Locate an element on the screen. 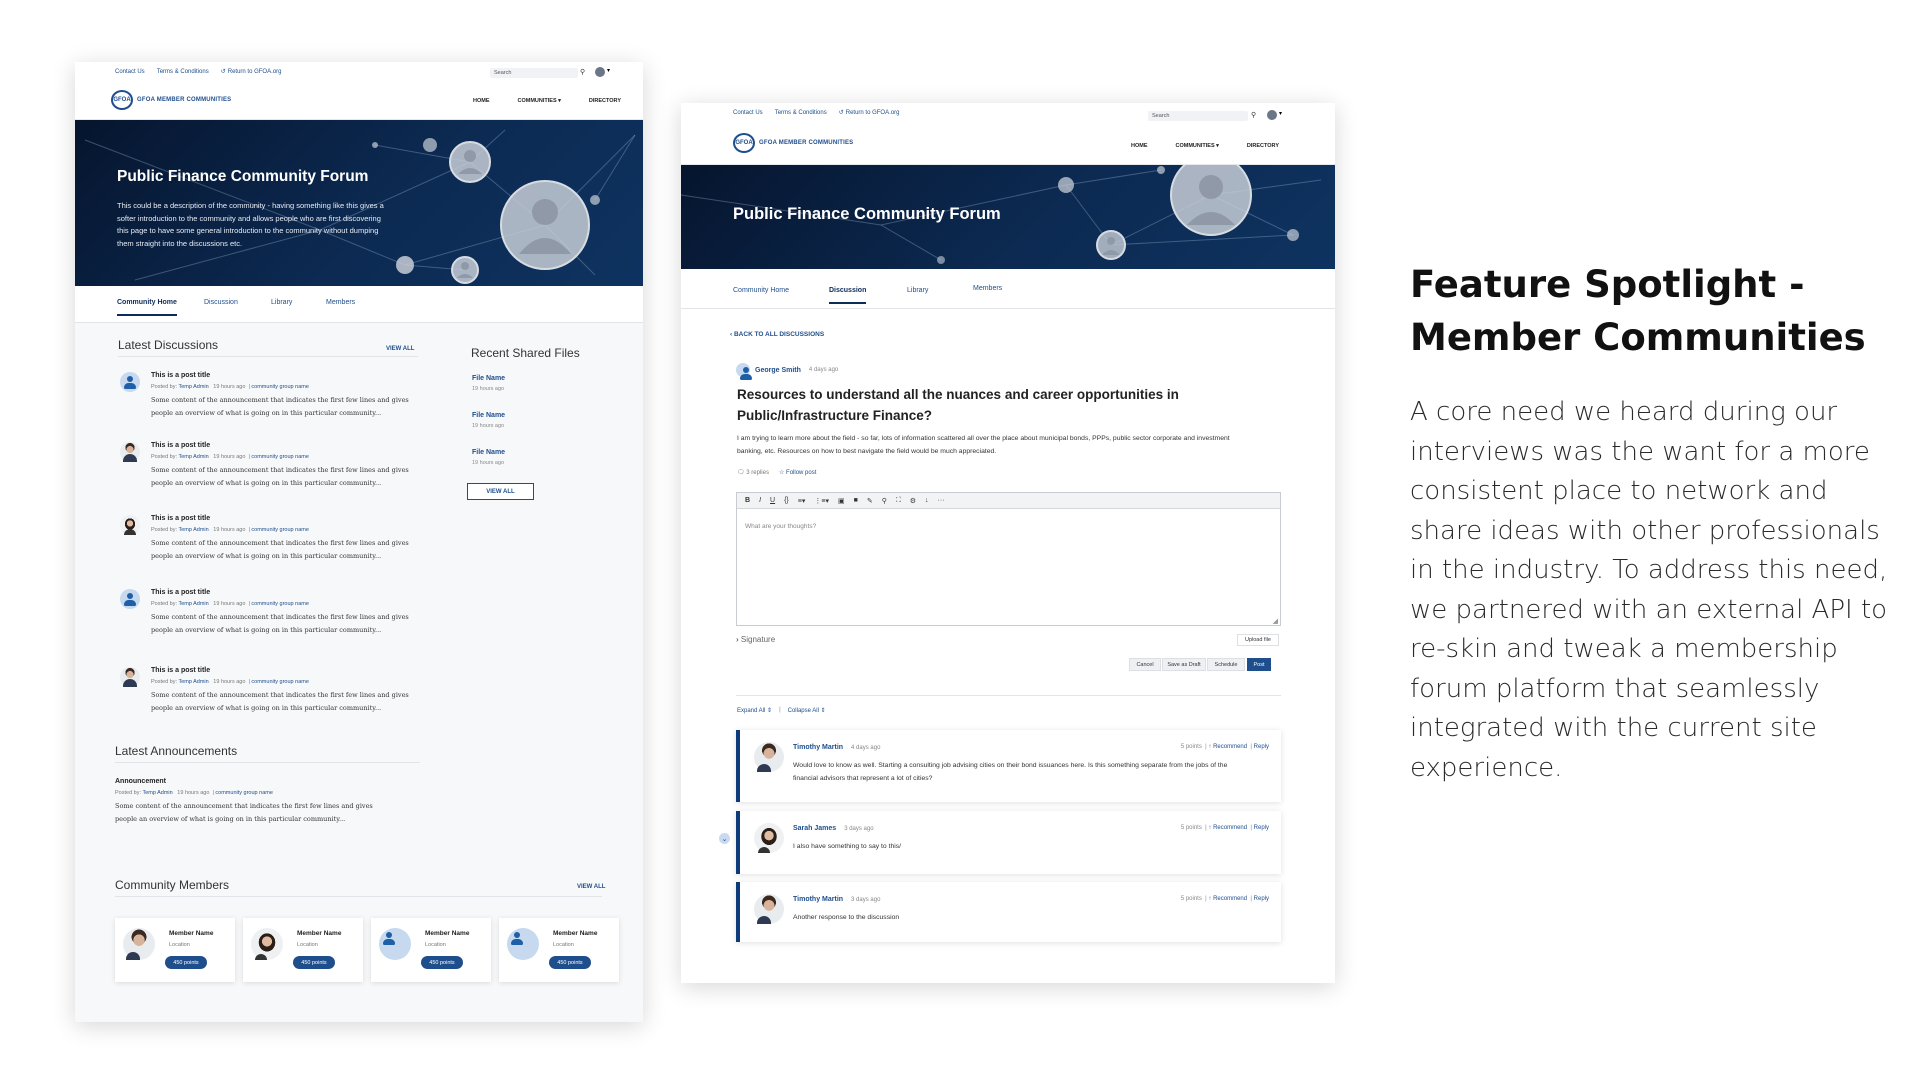 Image resolution: width=1920 pixels, height=1080 pixels. reply-author: Timothy Martin 3 days ago is located at coordinates (836, 899).